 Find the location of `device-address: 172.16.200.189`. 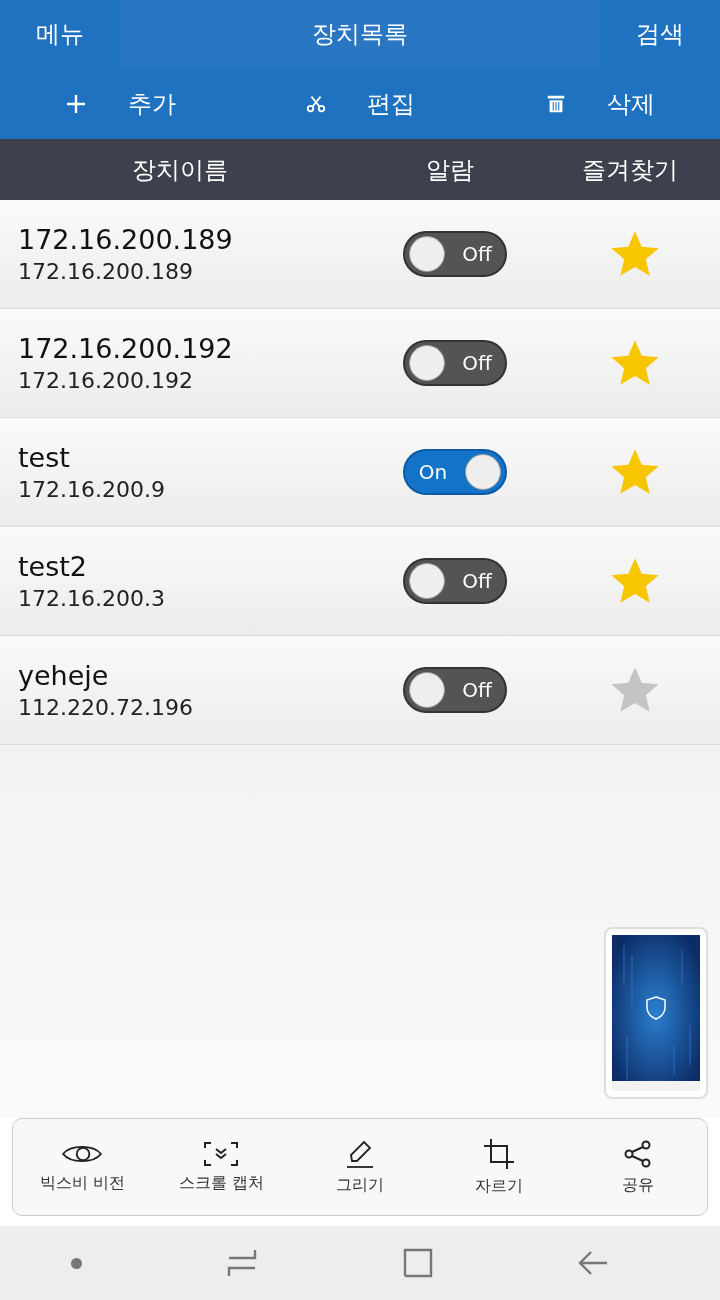

device-address: 172.16.200.189 is located at coordinates (106, 271).